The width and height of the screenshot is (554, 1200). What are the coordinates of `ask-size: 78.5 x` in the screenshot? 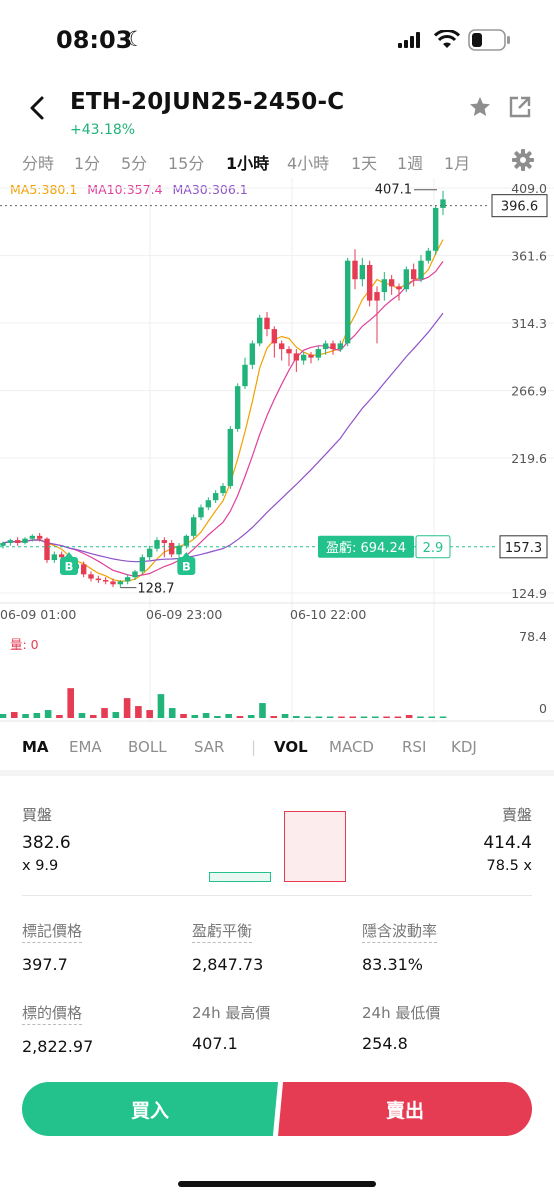 It's located at (509, 866).